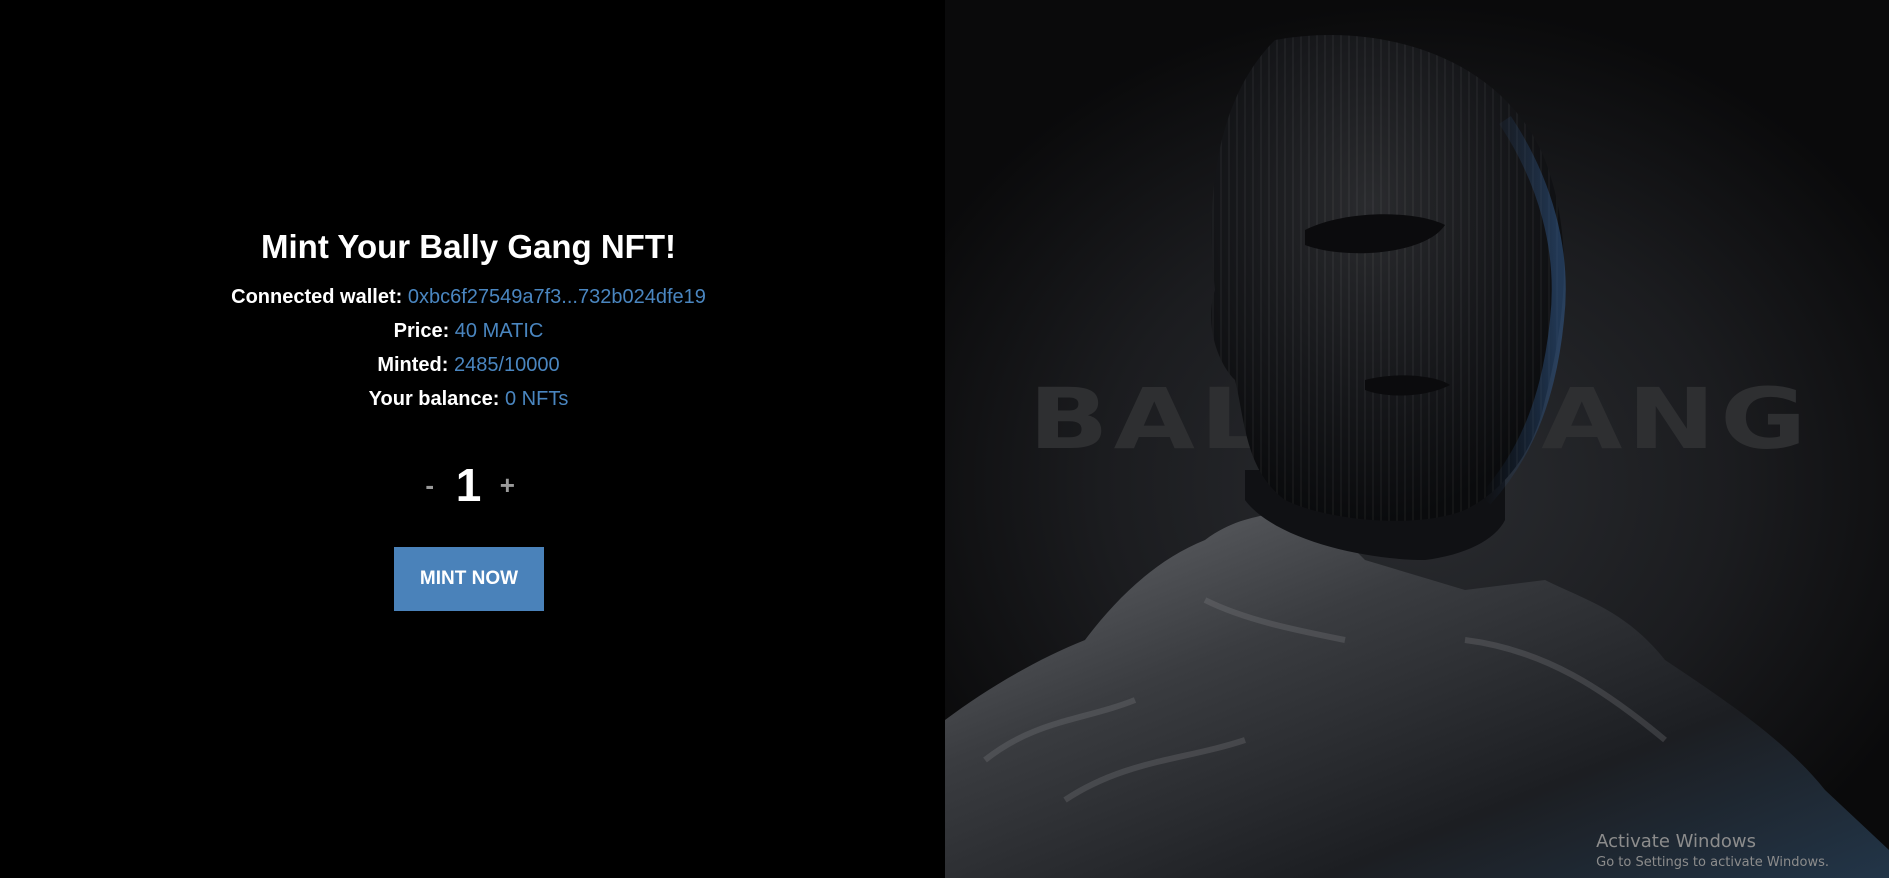 Image resolution: width=1889 pixels, height=878 pixels. Describe the element at coordinates (507, 485) in the screenshot. I see `increment-button: +` at that location.